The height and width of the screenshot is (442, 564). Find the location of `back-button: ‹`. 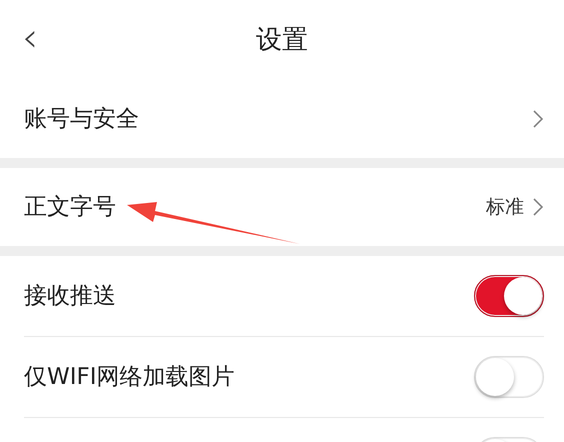

back-button: ‹ is located at coordinates (30, 38).